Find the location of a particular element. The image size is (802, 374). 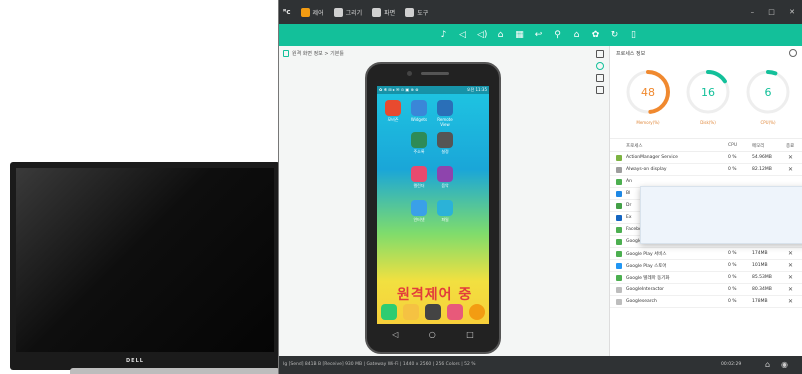

table-row: Google Play 서비스 0 % 174MB ✕ is located at coordinates (706, 254).